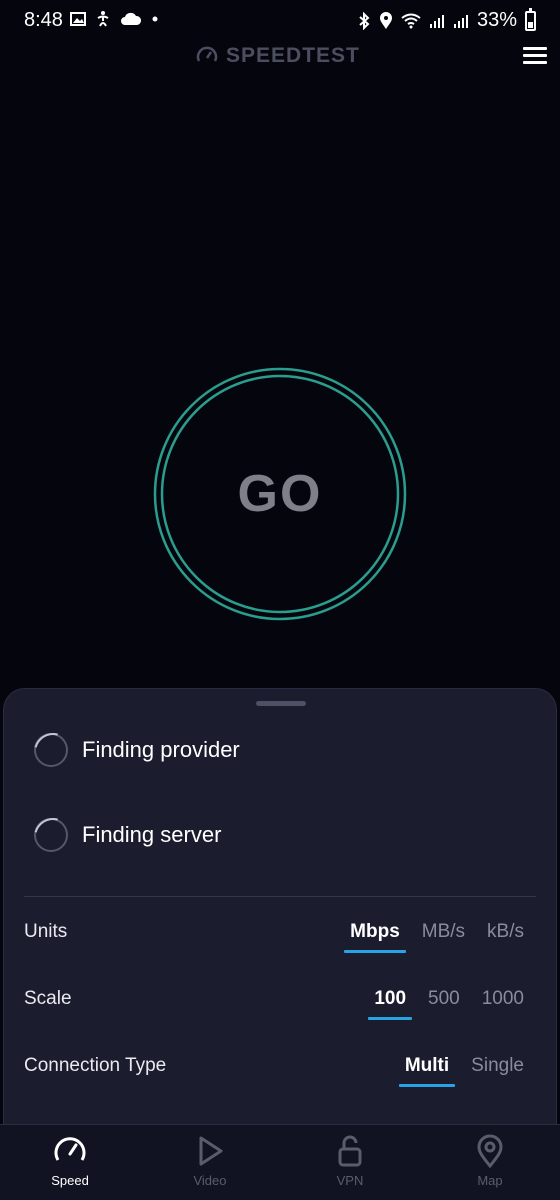 This screenshot has height=1200, width=560. Describe the element at coordinates (277, 1067) in the screenshot. I see `connection-type-setting: Connection Type Multi Single` at that location.